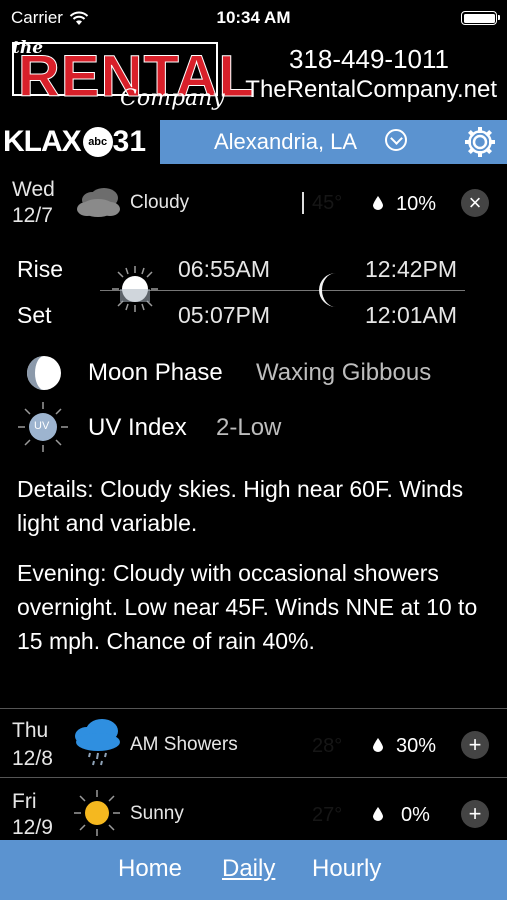 The height and width of the screenshot is (900, 507). What do you see at coordinates (475, 203) in the screenshot?
I see `collapse-button: ×` at bounding box center [475, 203].